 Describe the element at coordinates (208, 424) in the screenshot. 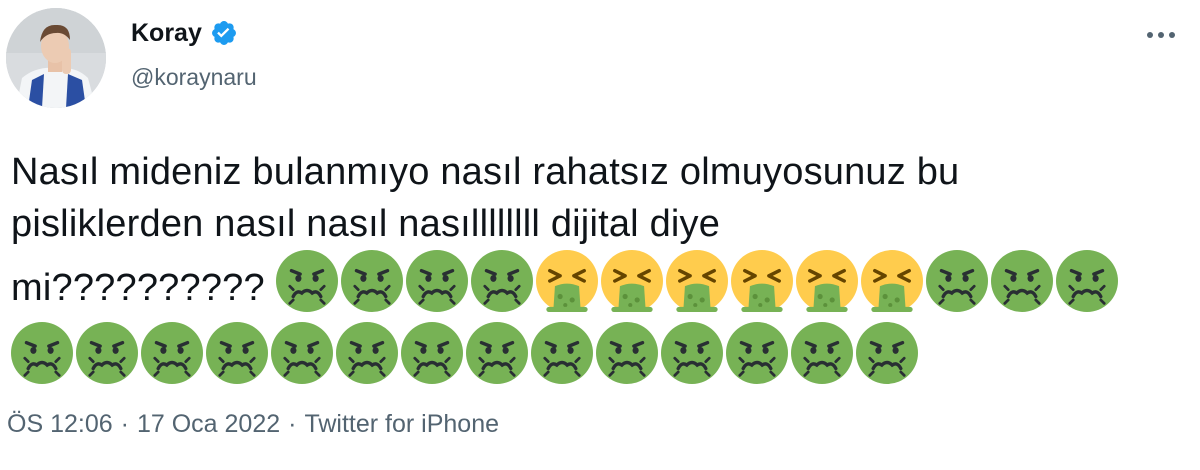

I see `tweet-date: 17 Oca 2022` at that location.